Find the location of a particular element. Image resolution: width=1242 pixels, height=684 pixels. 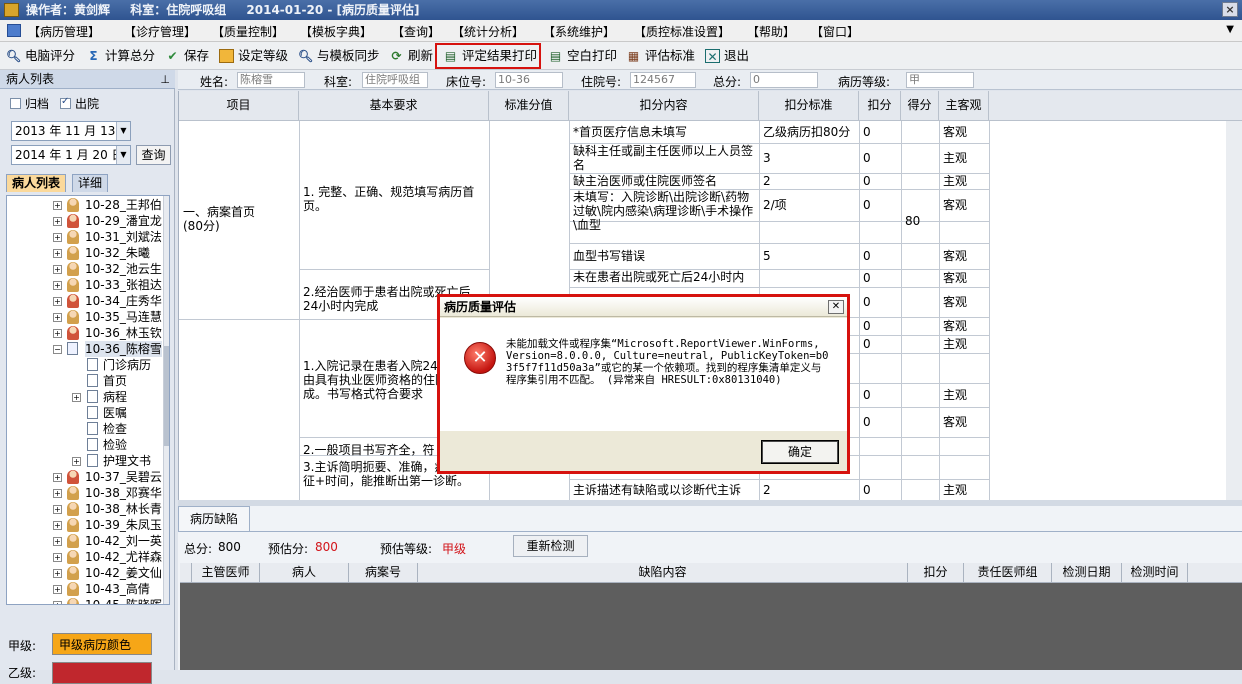

bed-field: 10-36 is located at coordinates (529, 80).